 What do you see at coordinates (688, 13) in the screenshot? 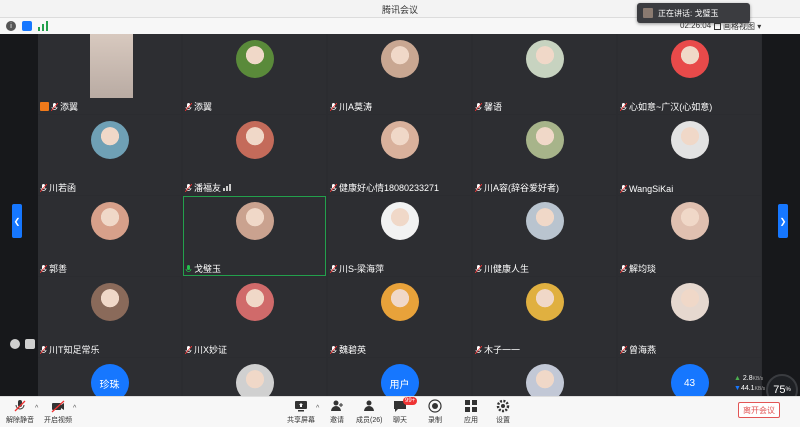
I see `speaking-label: 正在讲话: 戈璧玉` at bounding box center [688, 13].